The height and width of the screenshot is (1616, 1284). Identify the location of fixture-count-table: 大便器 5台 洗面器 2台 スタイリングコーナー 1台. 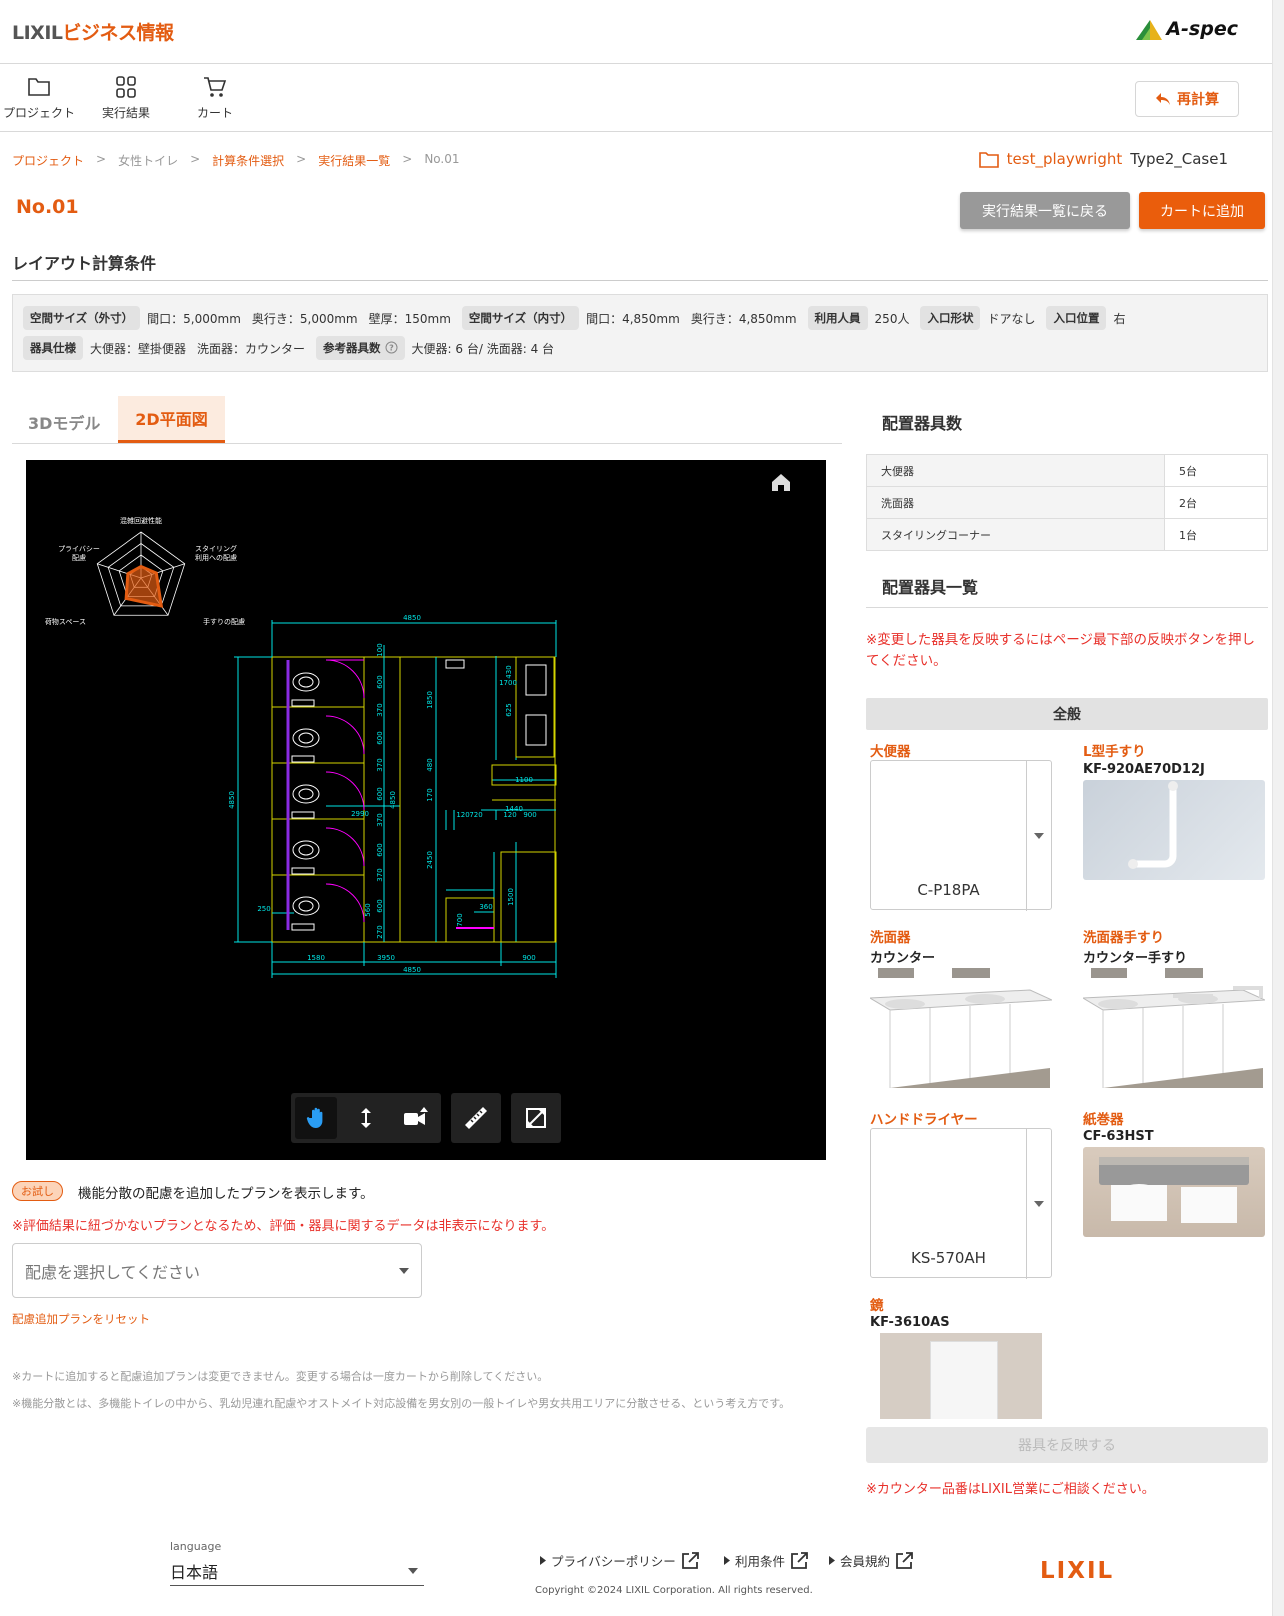
(1067, 502).